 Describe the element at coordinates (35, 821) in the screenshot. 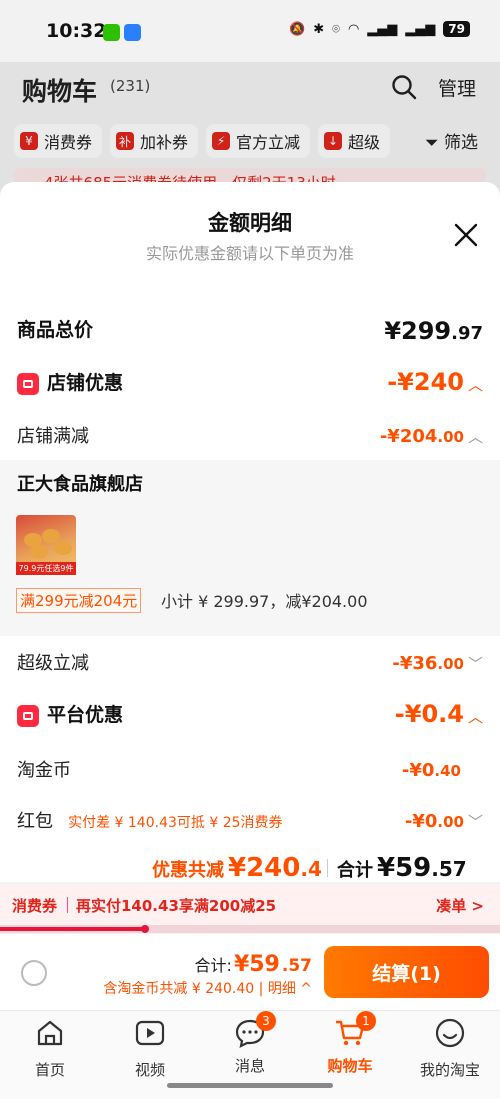

I see `redpack-label: 红包` at that location.